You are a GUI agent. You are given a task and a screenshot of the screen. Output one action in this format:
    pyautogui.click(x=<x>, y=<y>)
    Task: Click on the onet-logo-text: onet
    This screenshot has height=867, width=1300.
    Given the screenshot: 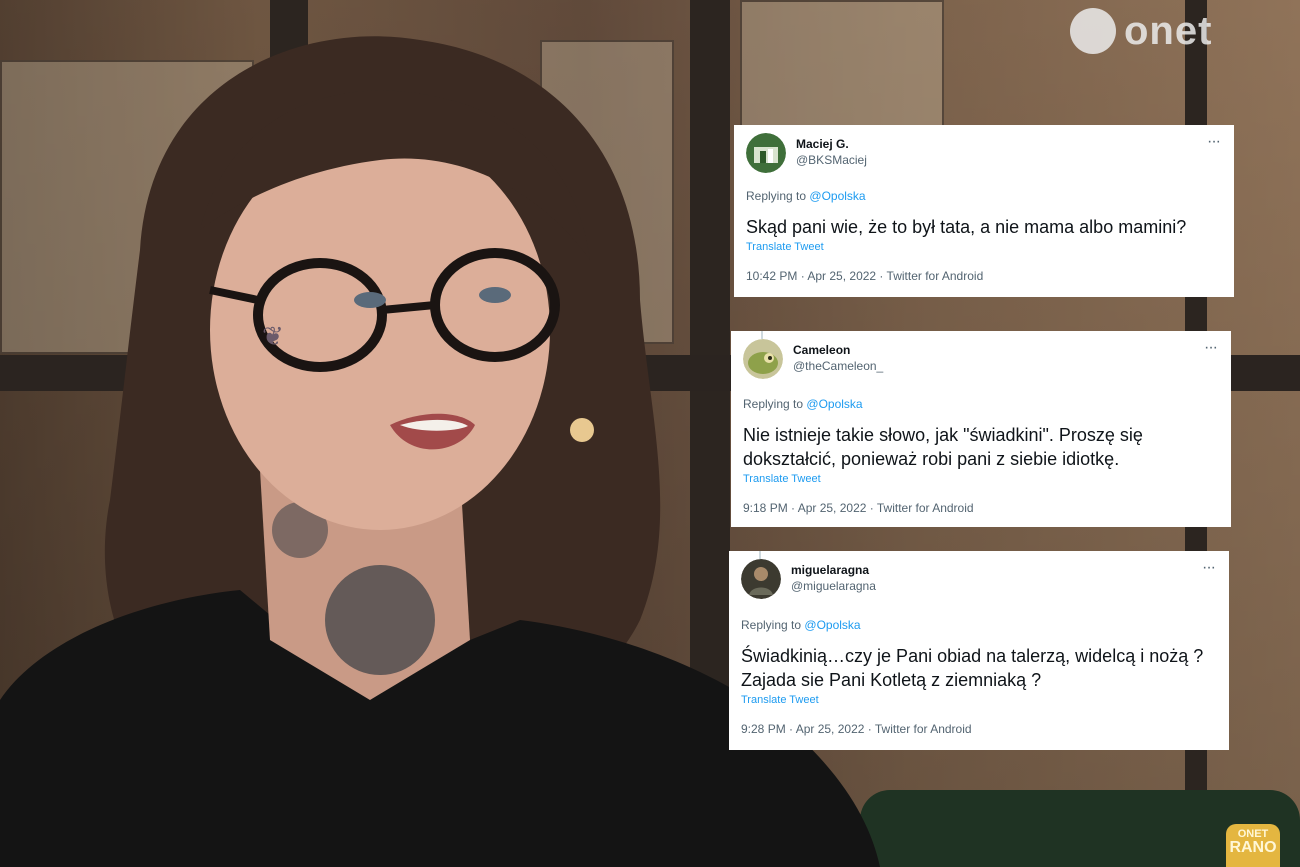 What is the action you would take?
    pyautogui.click(x=1168, y=30)
    